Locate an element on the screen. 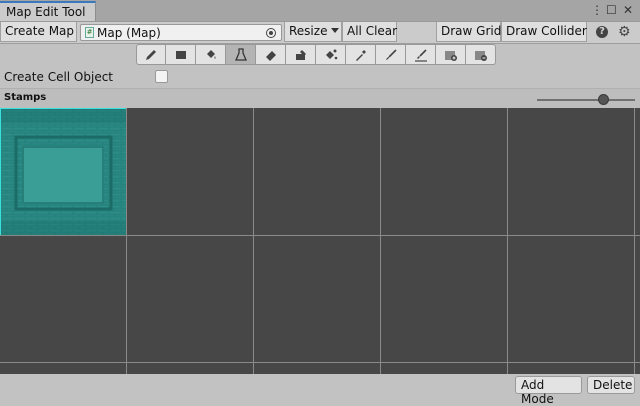 This screenshot has height=406, width=640. window-menu-icon: ⋮ is located at coordinates (597, 10).